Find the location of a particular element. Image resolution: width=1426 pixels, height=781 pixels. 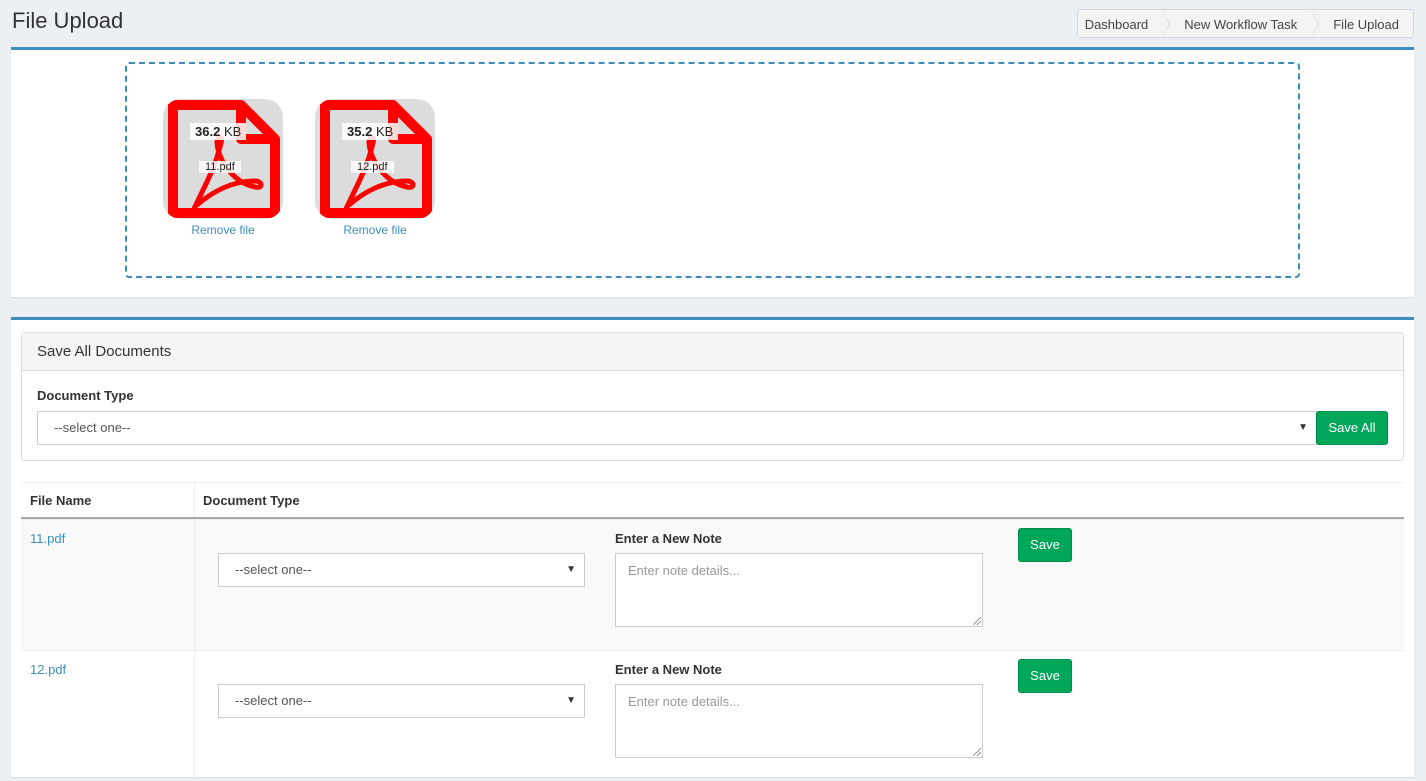

page-title: File Upload is located at coordinates (68, 20).